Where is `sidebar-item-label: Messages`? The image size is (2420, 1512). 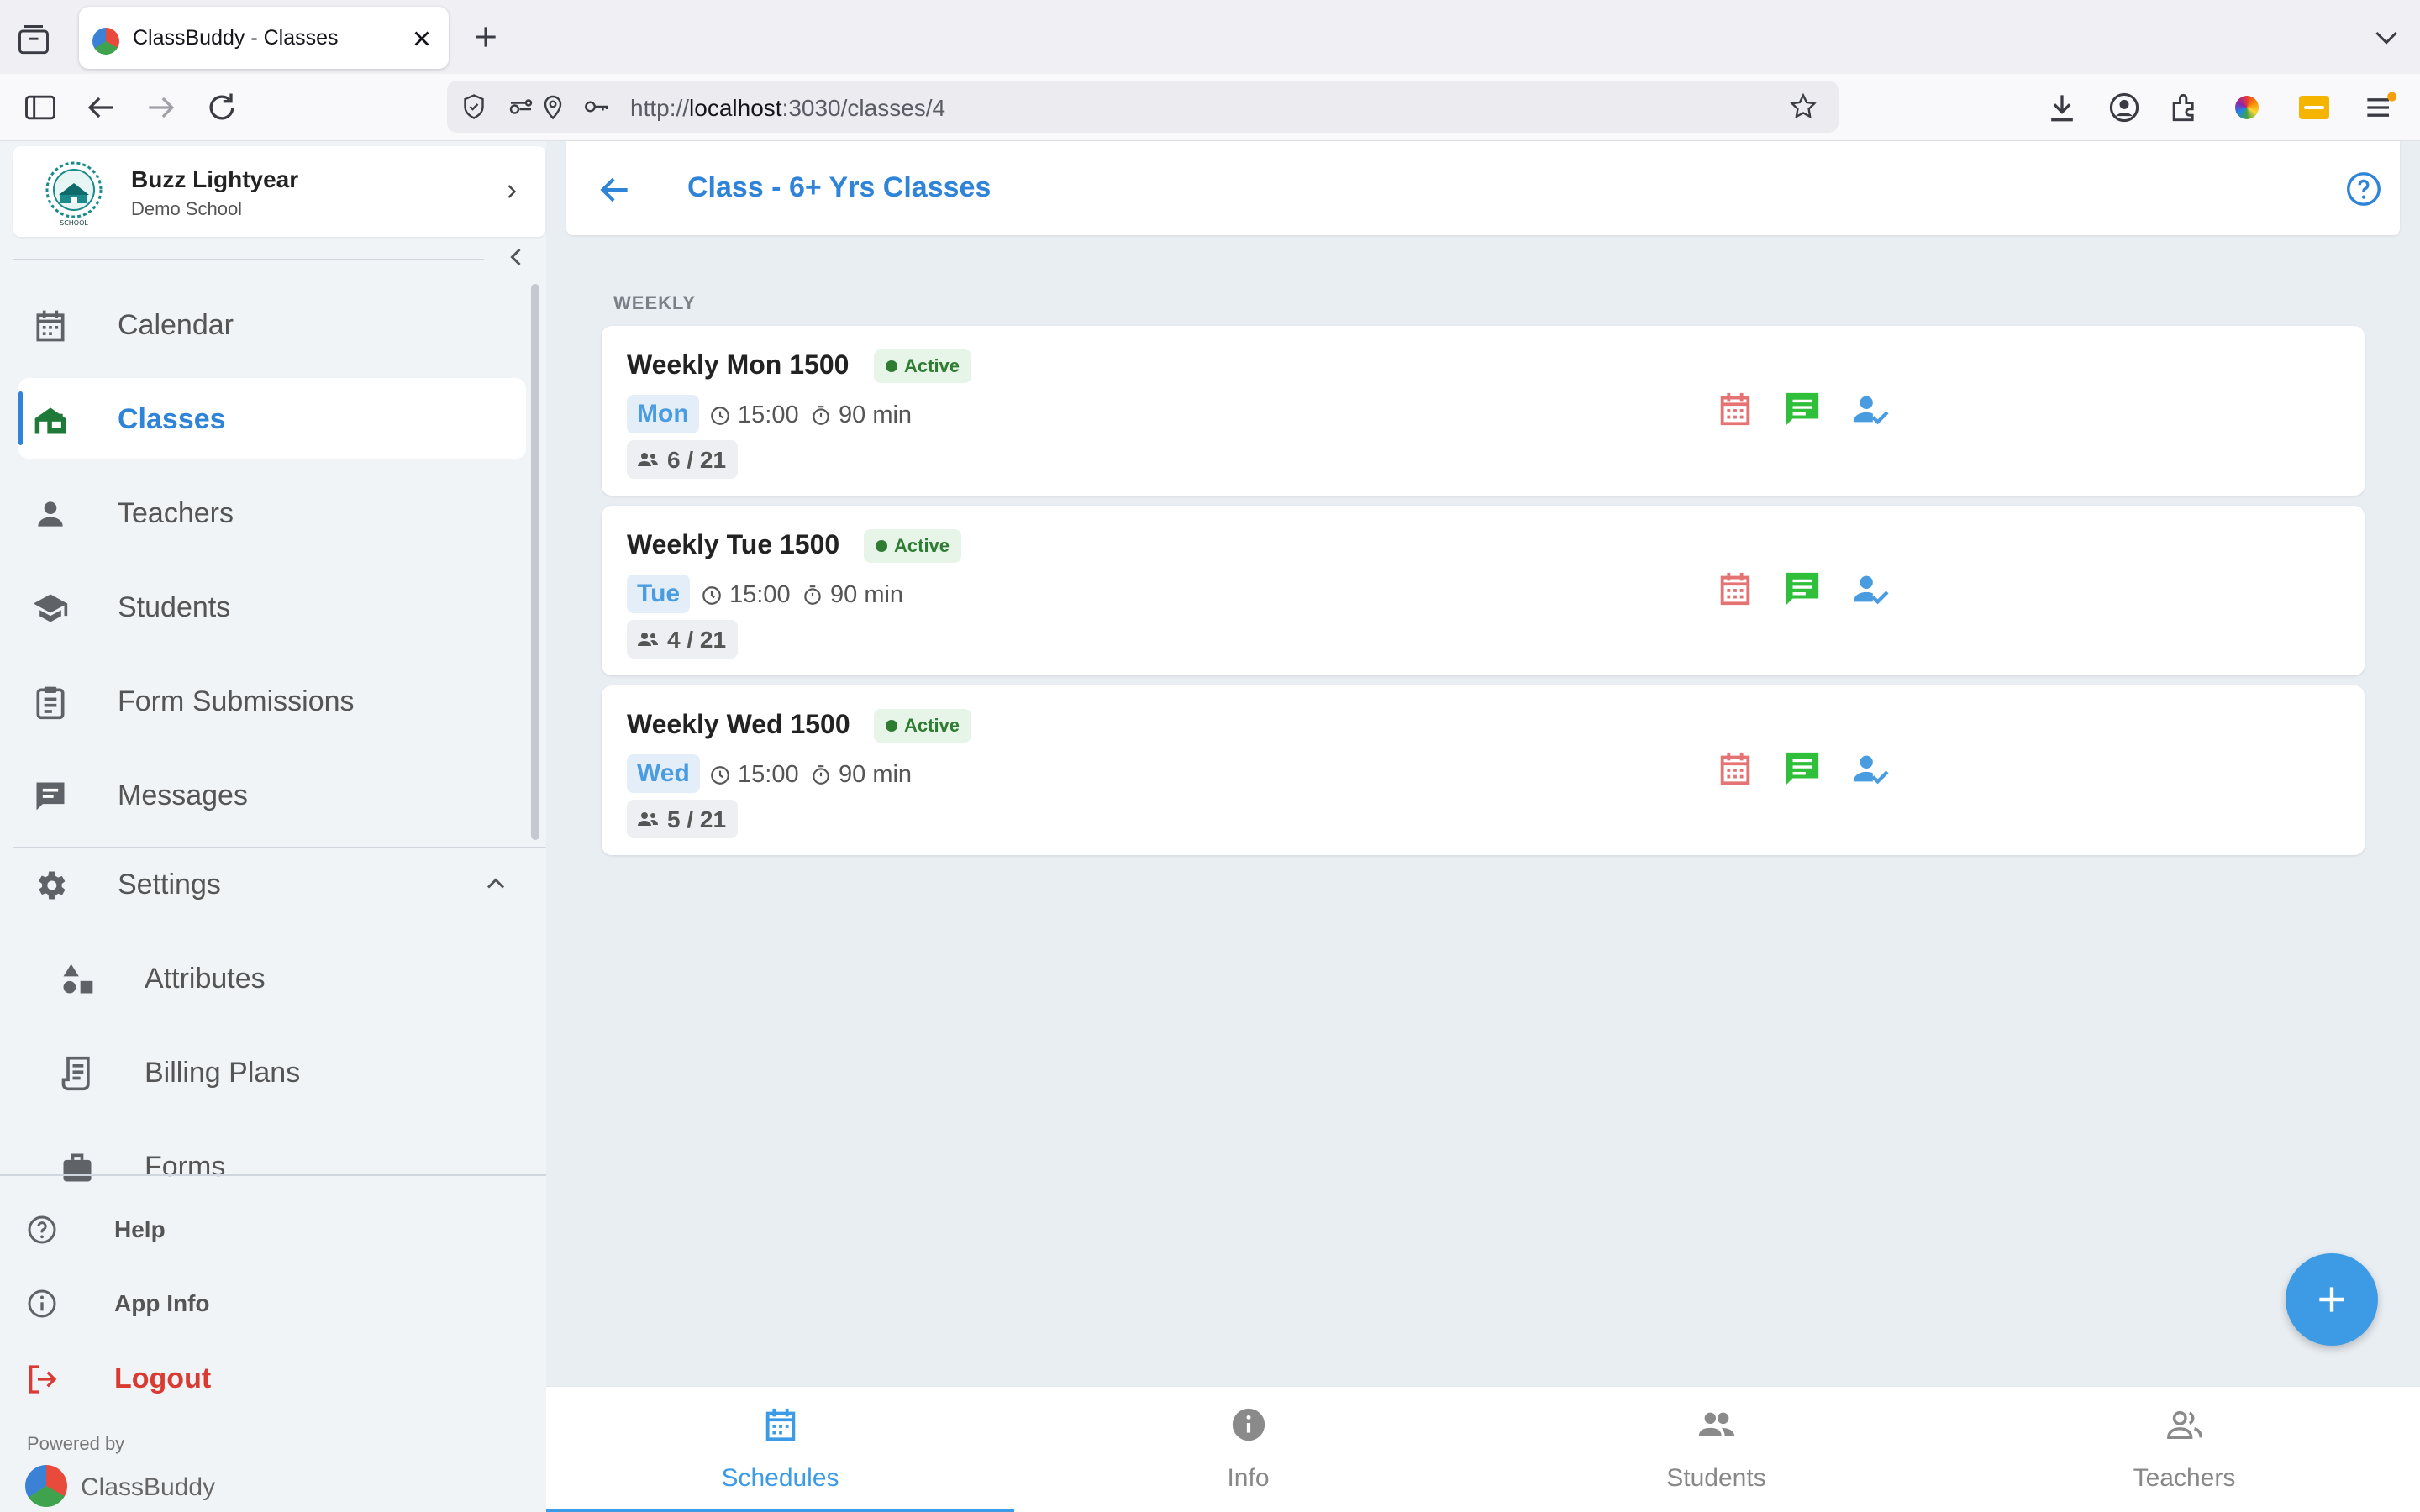
sidebar-item-label: Messages is located at coordinates (183, 795).